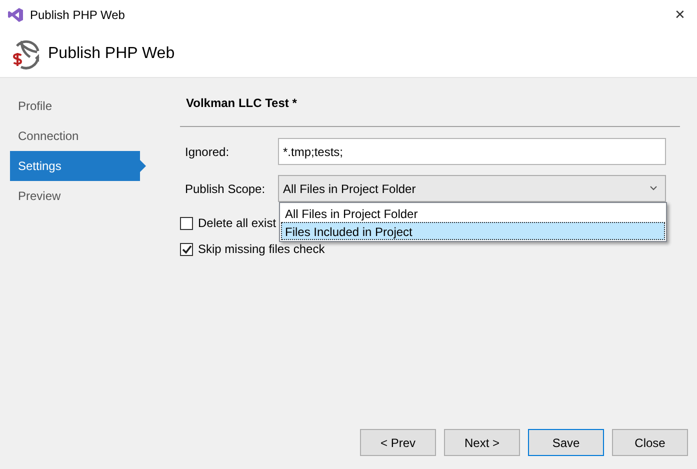 This screenshot has width=697, height=469. I want to click on dialog-button: Next >, so click(482, 442).